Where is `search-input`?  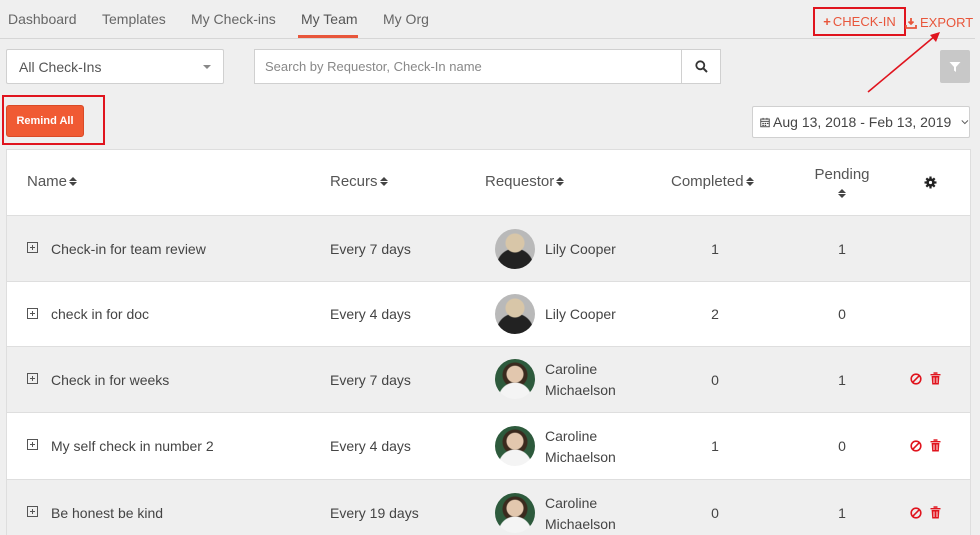
search-input is located at coordinates (468, 66).